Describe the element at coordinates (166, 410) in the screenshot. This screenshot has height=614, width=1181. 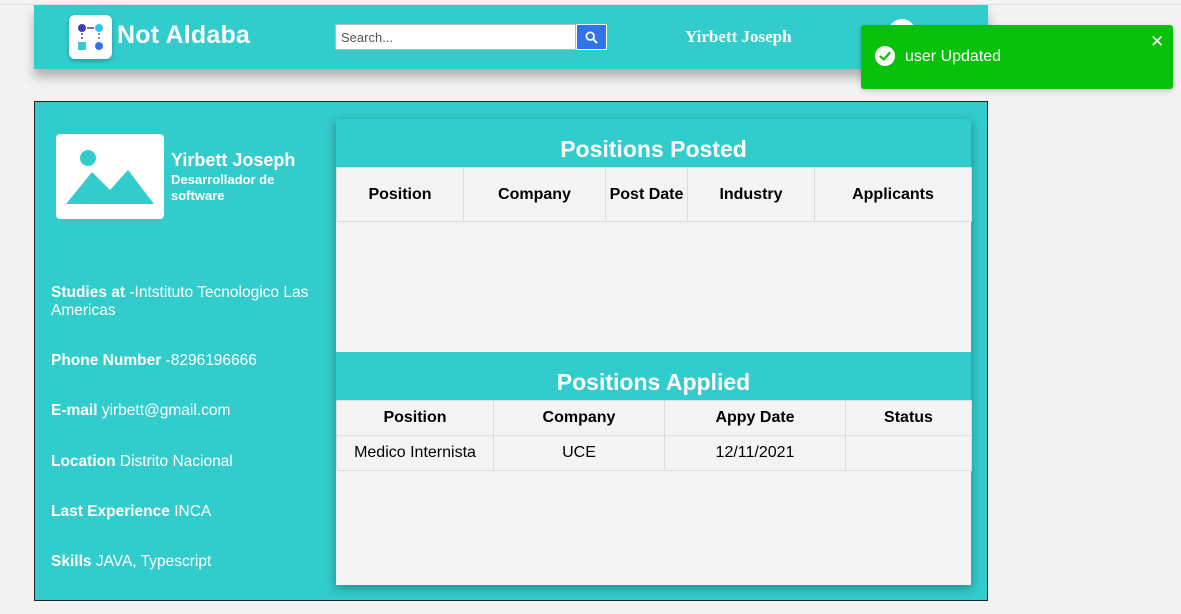
I see `info-value: yirbett@gmail.com` at that location.